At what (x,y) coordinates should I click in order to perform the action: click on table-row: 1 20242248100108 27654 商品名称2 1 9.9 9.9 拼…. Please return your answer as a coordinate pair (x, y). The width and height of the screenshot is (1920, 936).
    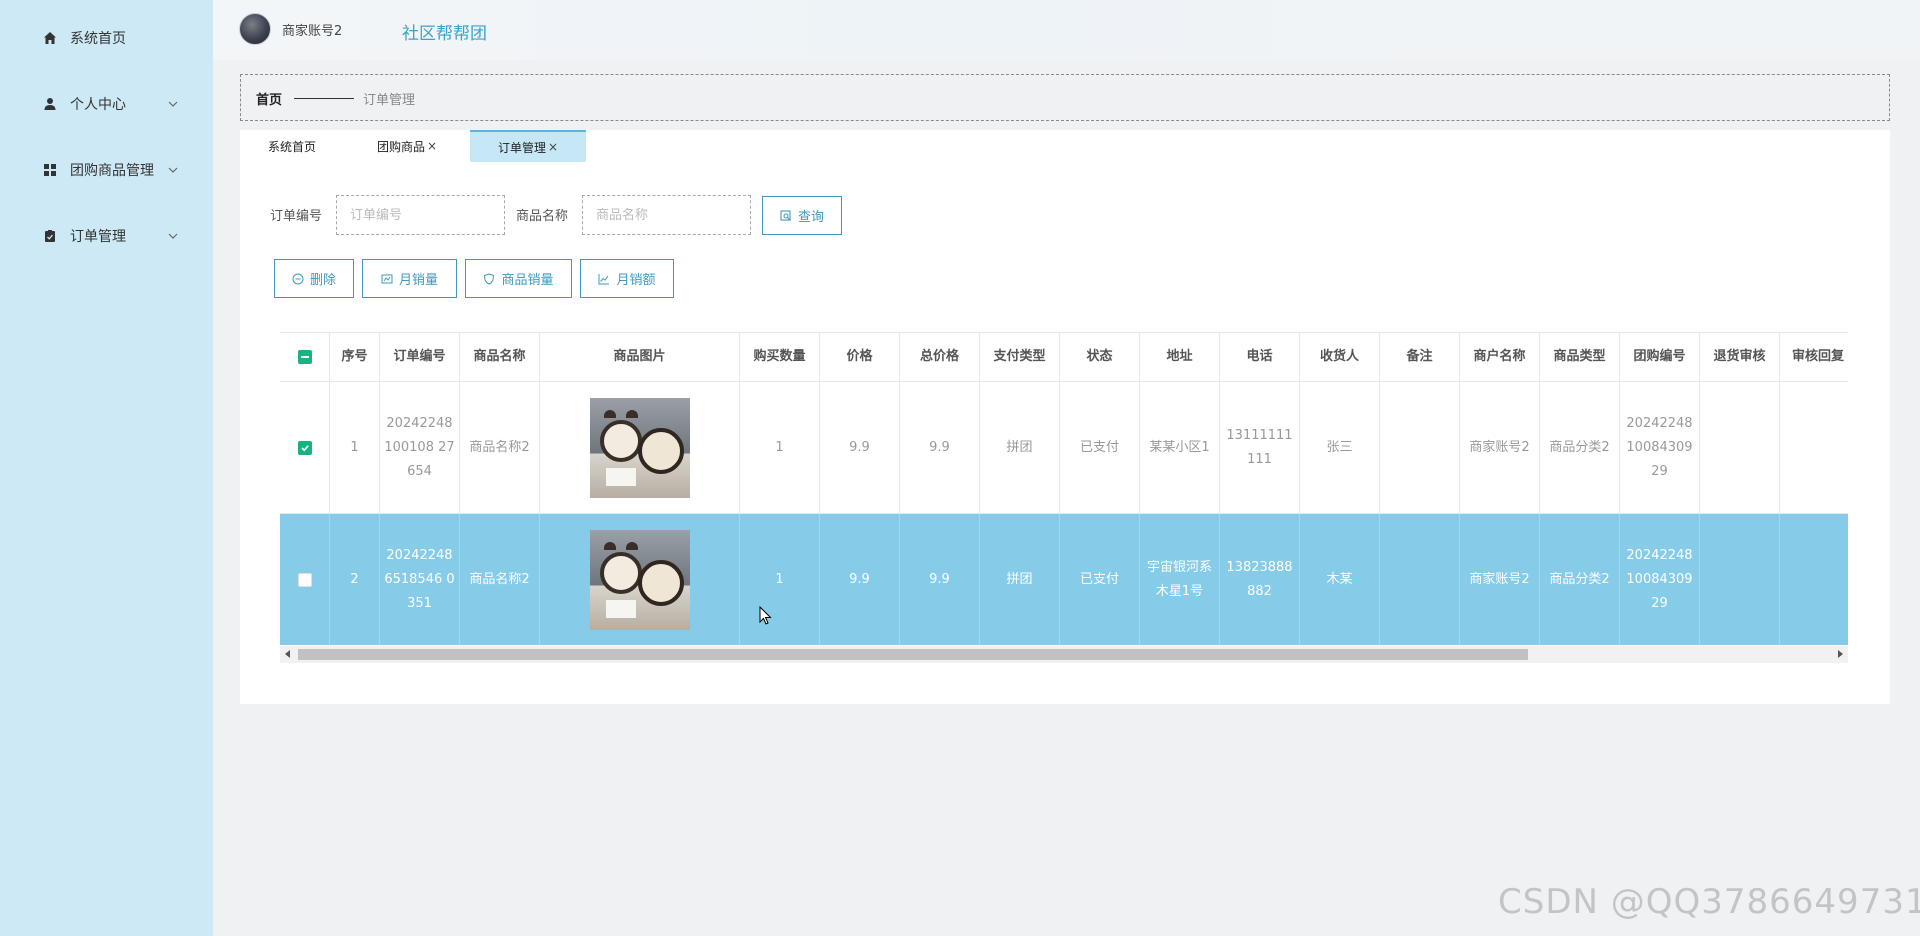
    Looking at the image, I should click on (1064, 448).